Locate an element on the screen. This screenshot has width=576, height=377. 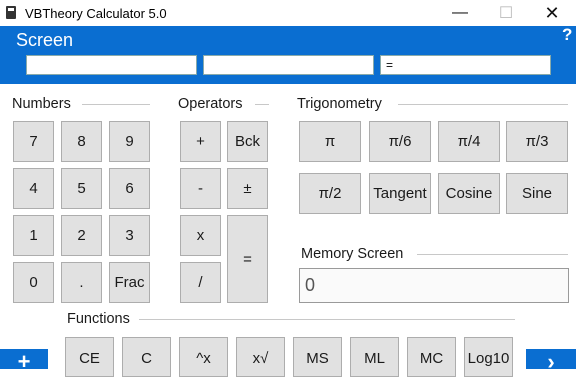
key-multiply: x is located at coordinates (200, 235).